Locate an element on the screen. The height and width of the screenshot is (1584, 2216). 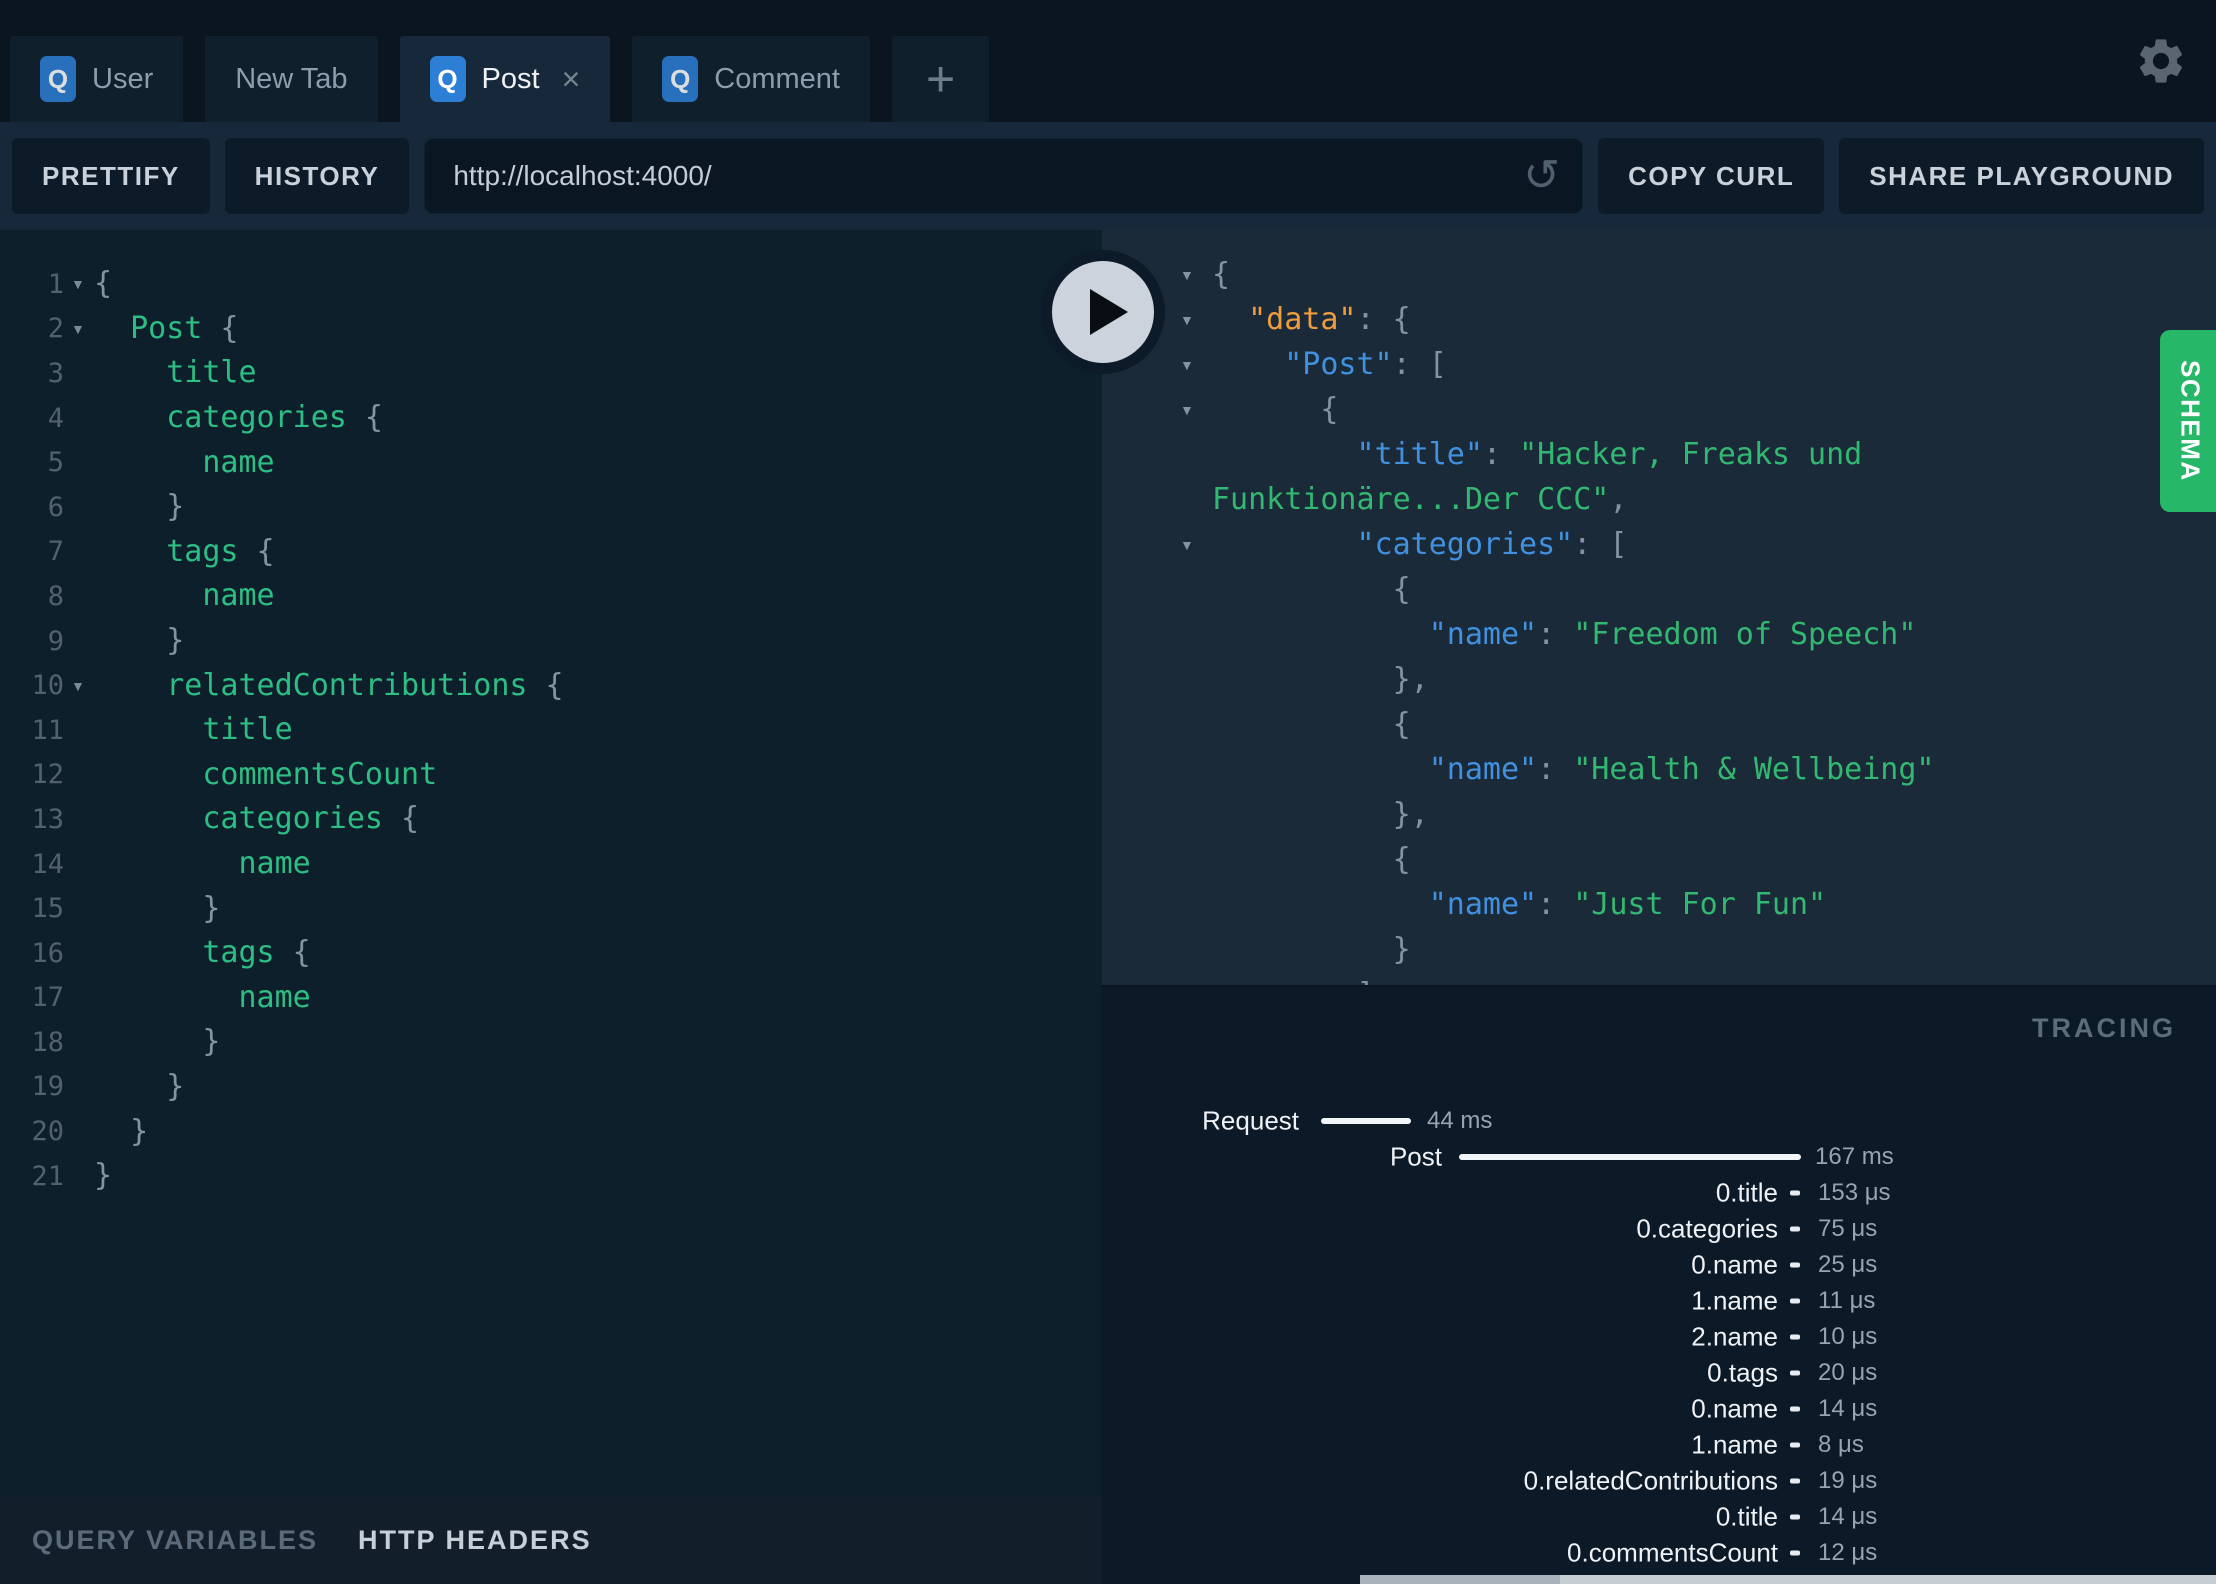
tab-strip: Q User New Tab Q Post × Q Comment + is located at coordinates (500, 79).